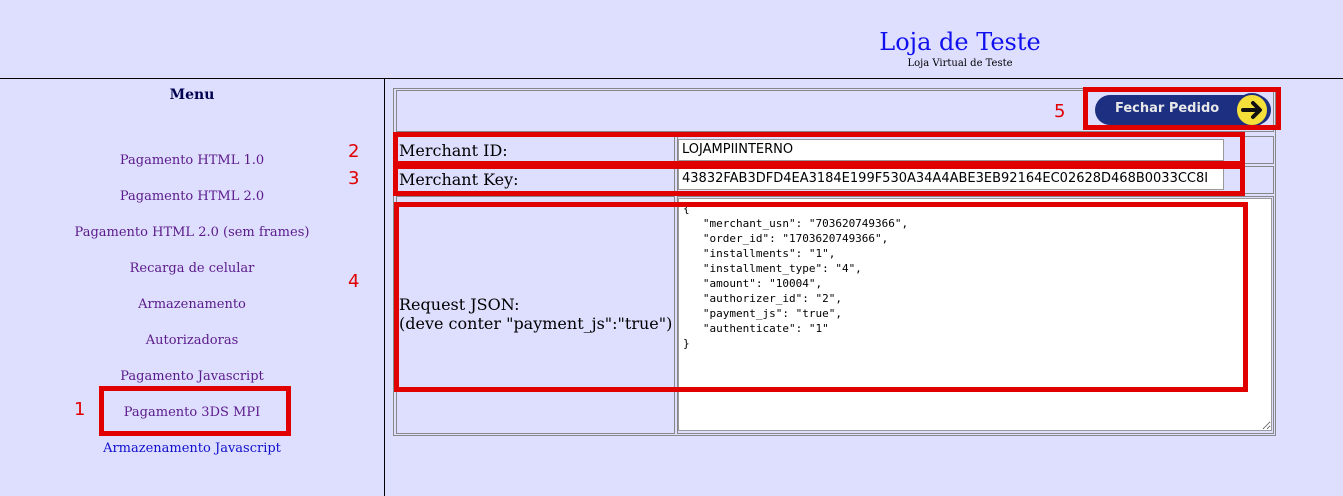 The width and height of the screenshot is (1343, 496). What do you see at coordinates (192, 304) in the screenshot?
I see `menu-link-armazenamento: Armazenamento` at bounding box center [192, 304].